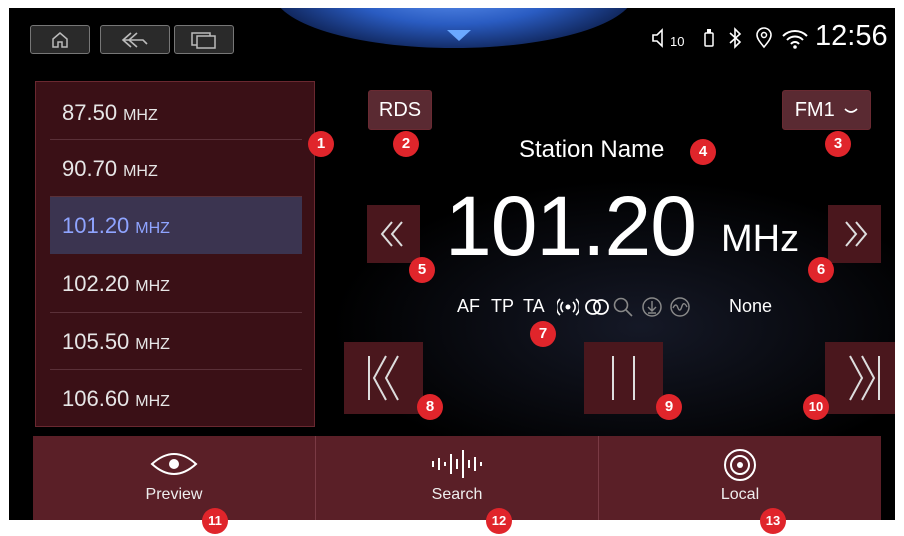  What do you see at coordinates (457, 464) in the screenshot?
I see `waveform-icon` at bounding box center [457, 464].